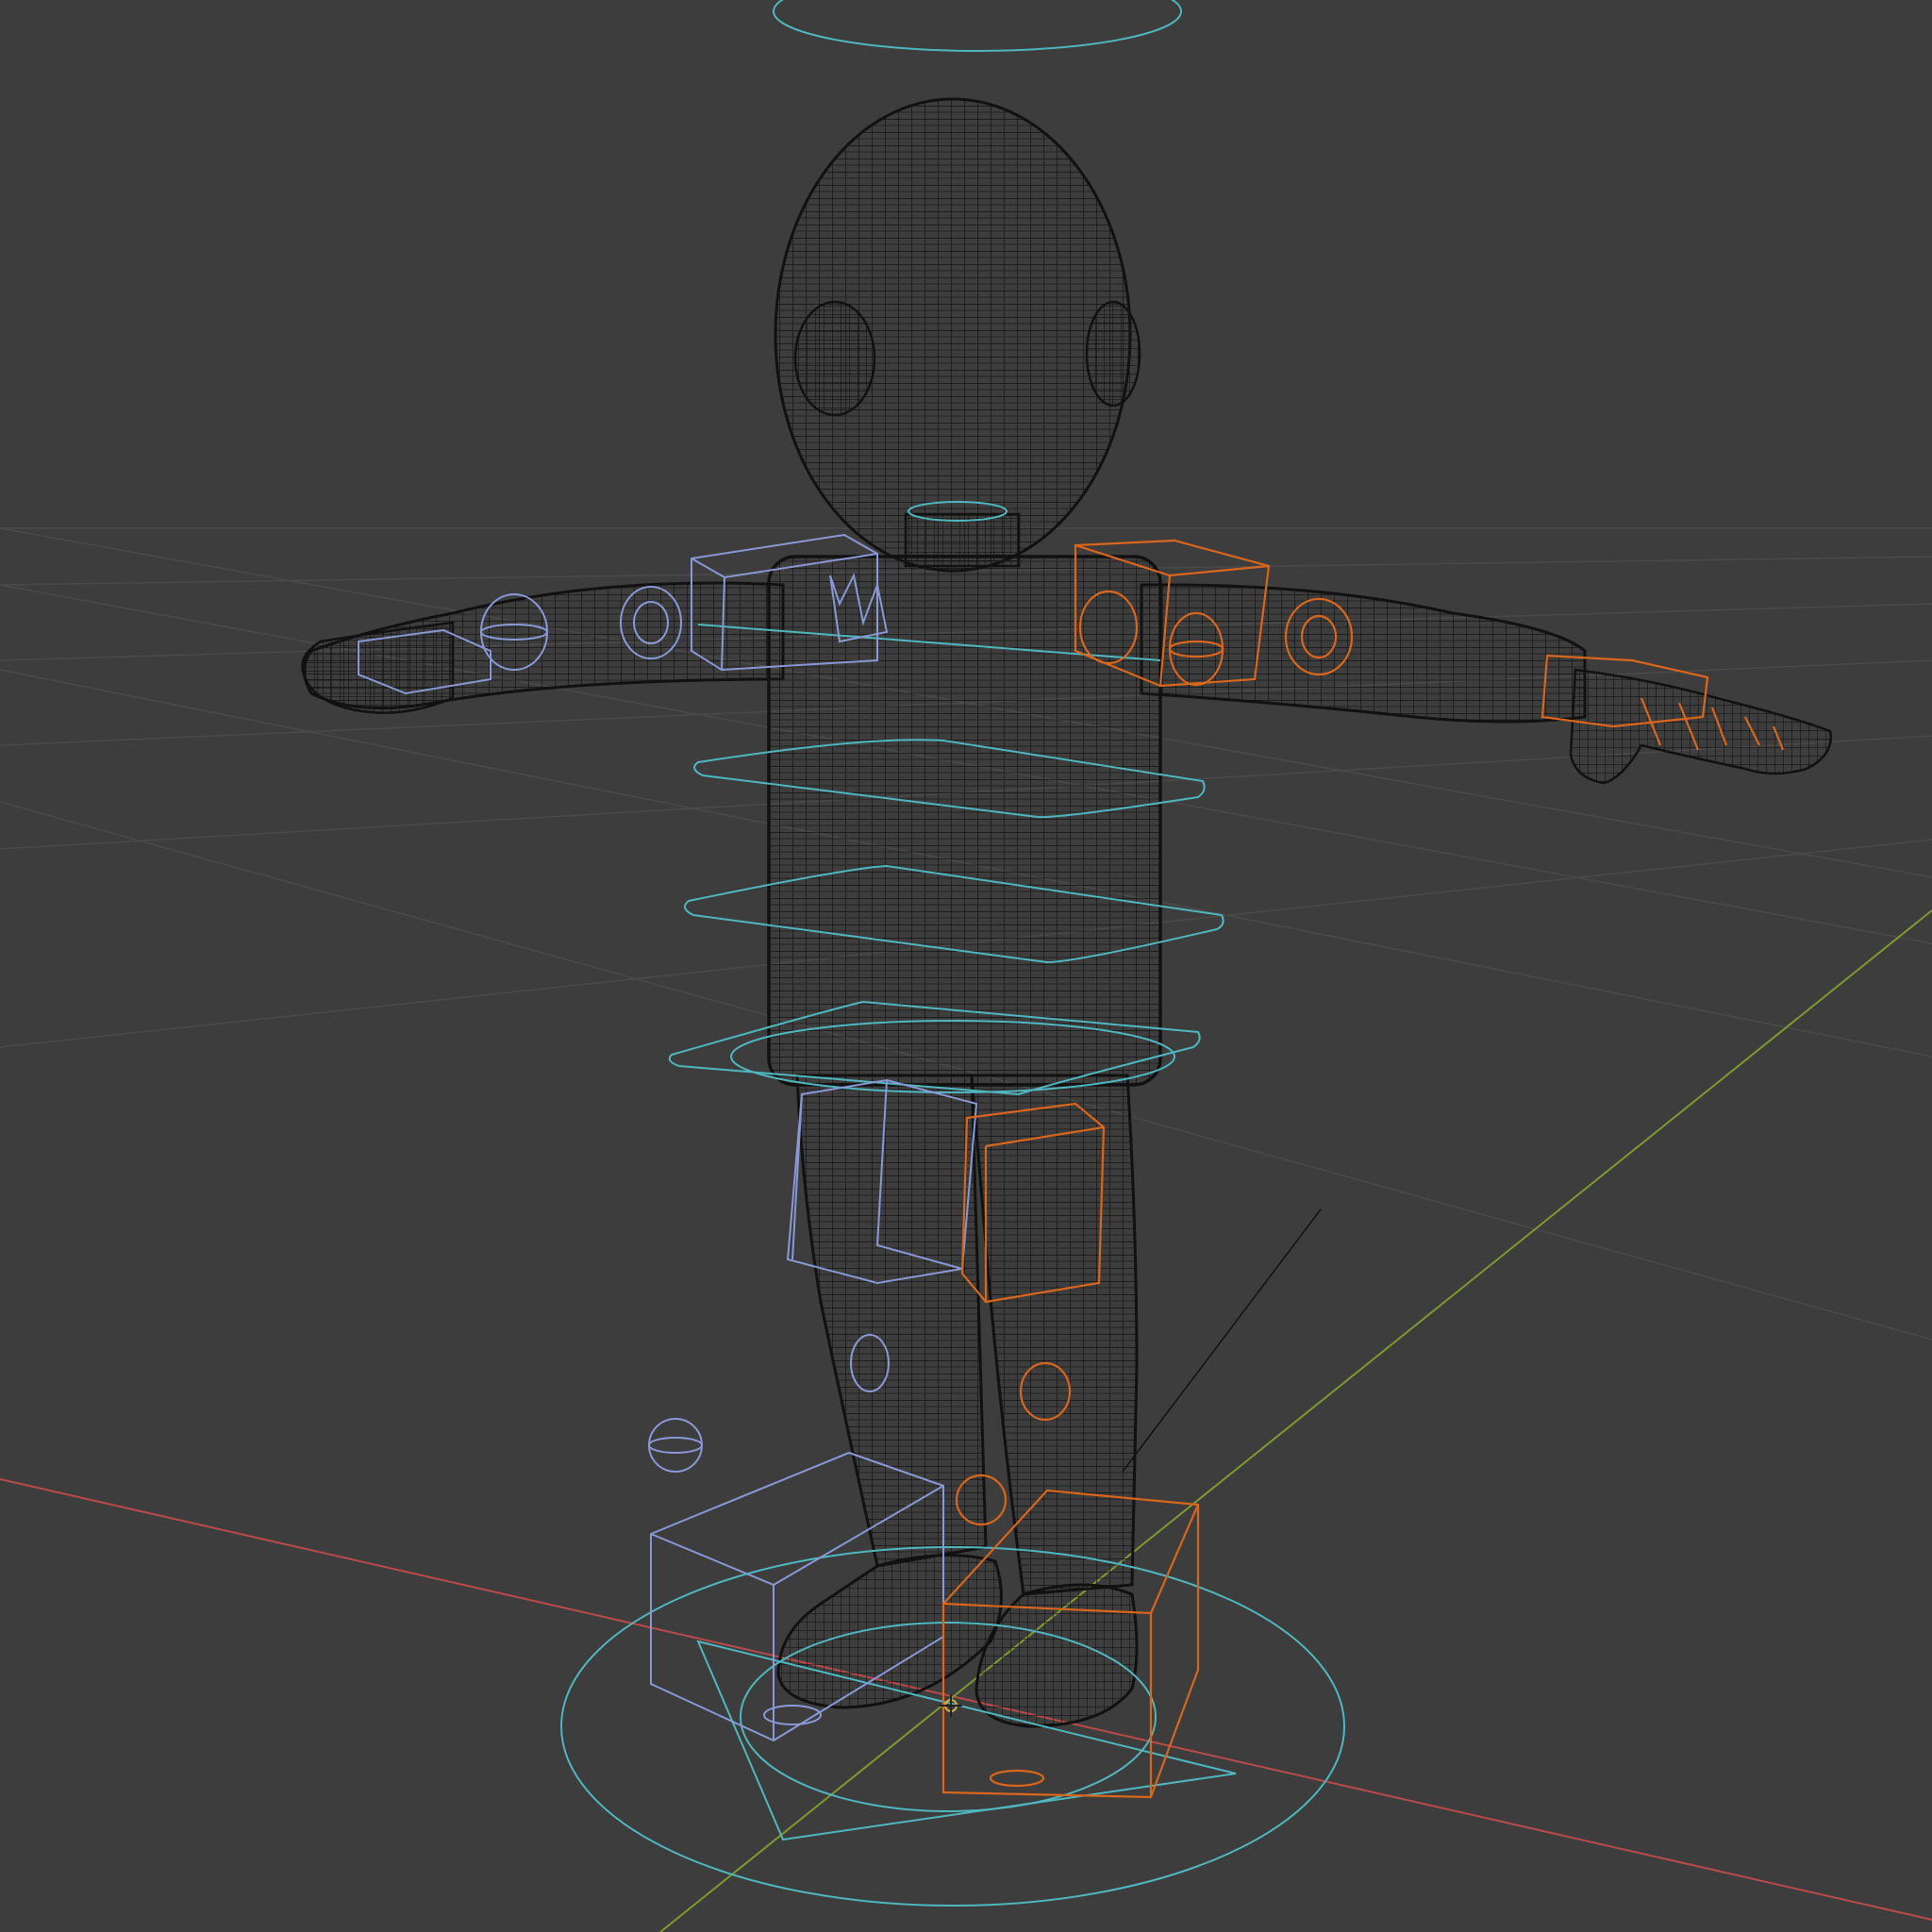 This screenshot has width=1932, height=1932. What do you see at coordinates (1222, 1341) in the screenshot?
I see `camera-direction-line` at bounding box center [1222, 1341].